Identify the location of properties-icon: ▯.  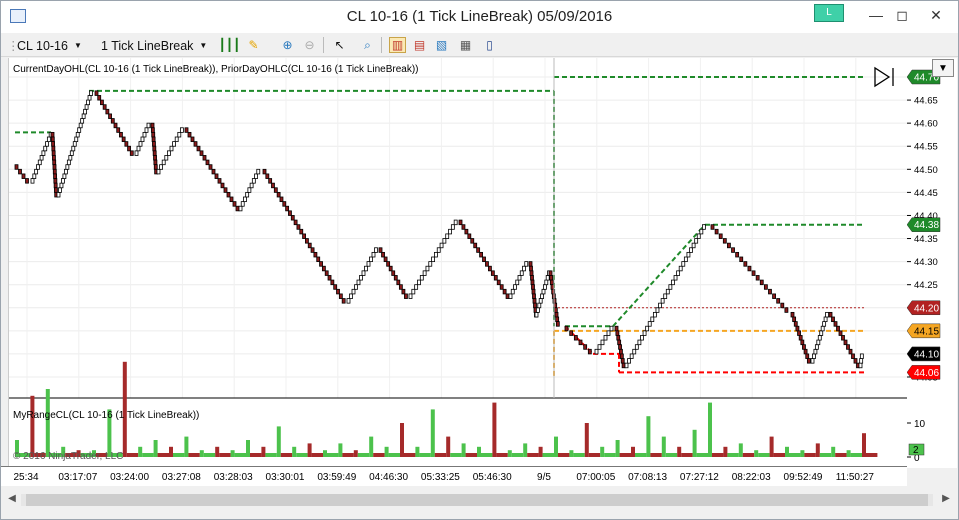
(489, 45).